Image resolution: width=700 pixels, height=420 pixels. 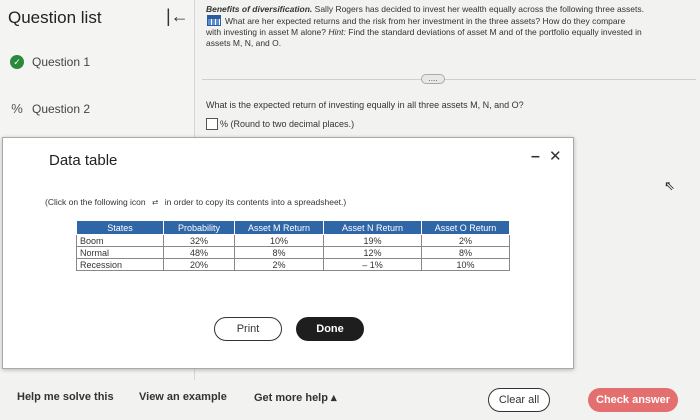 I want to click on copy-note-before: (Click on the following icon, so click(x=95, y=202).